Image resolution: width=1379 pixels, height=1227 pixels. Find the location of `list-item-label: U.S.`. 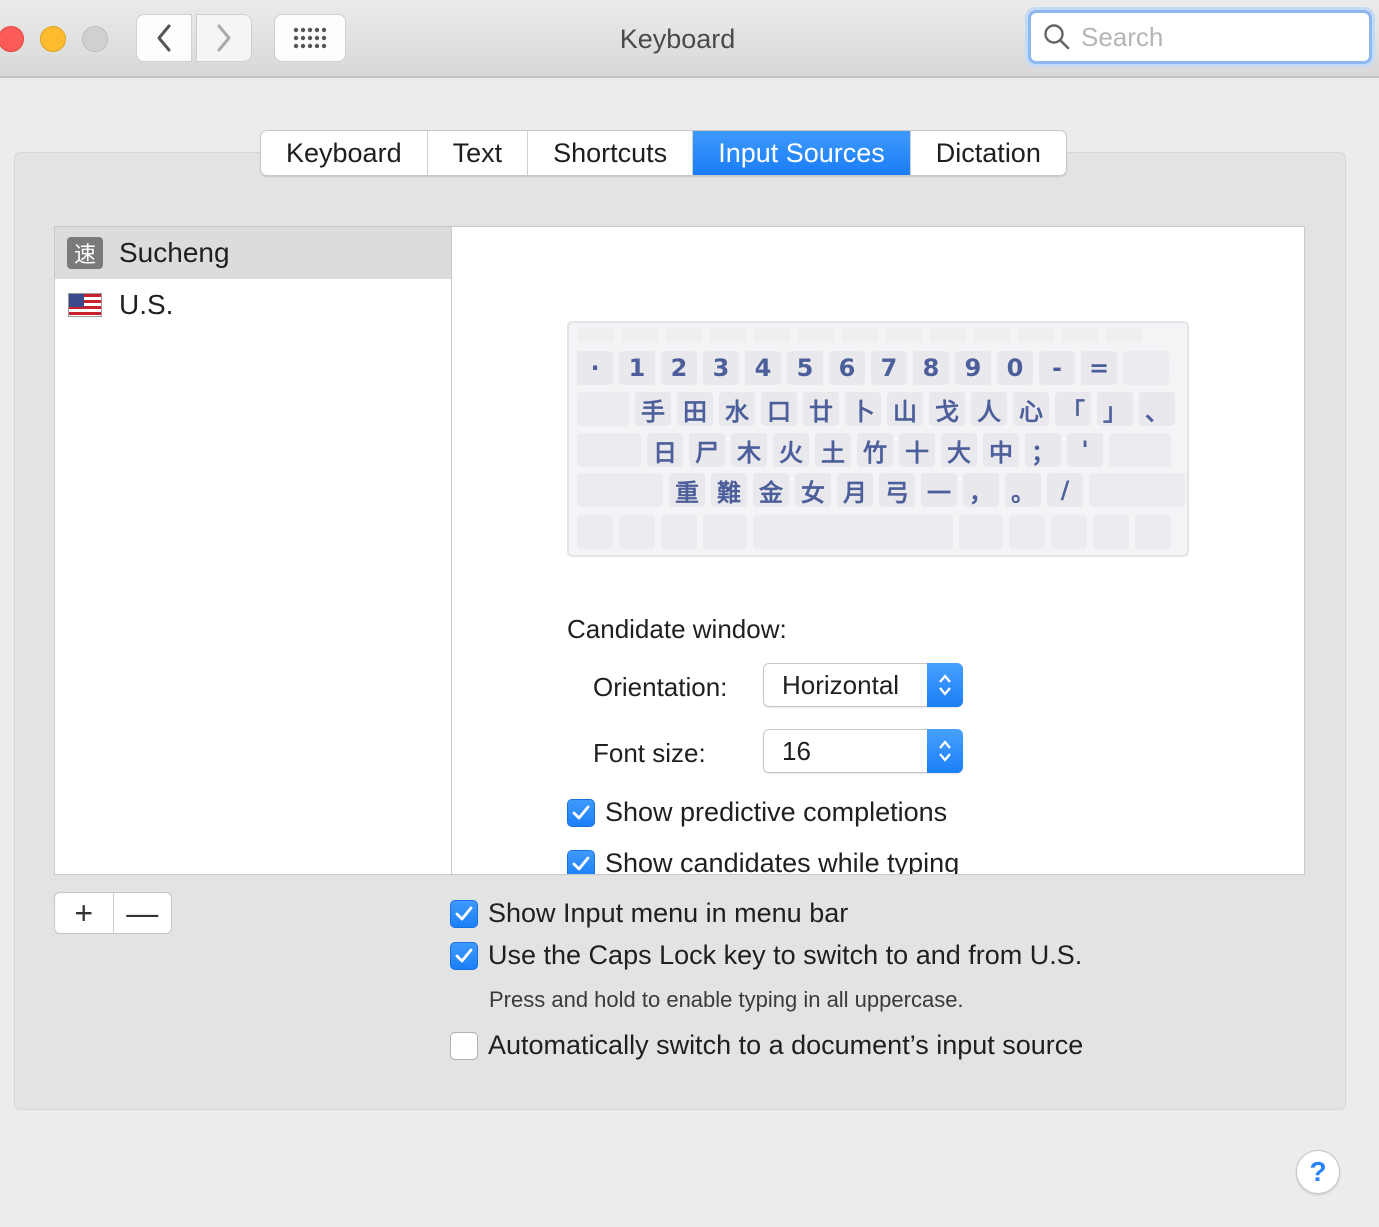

list-item-label: U.S. is located at coordinates (146, 304).